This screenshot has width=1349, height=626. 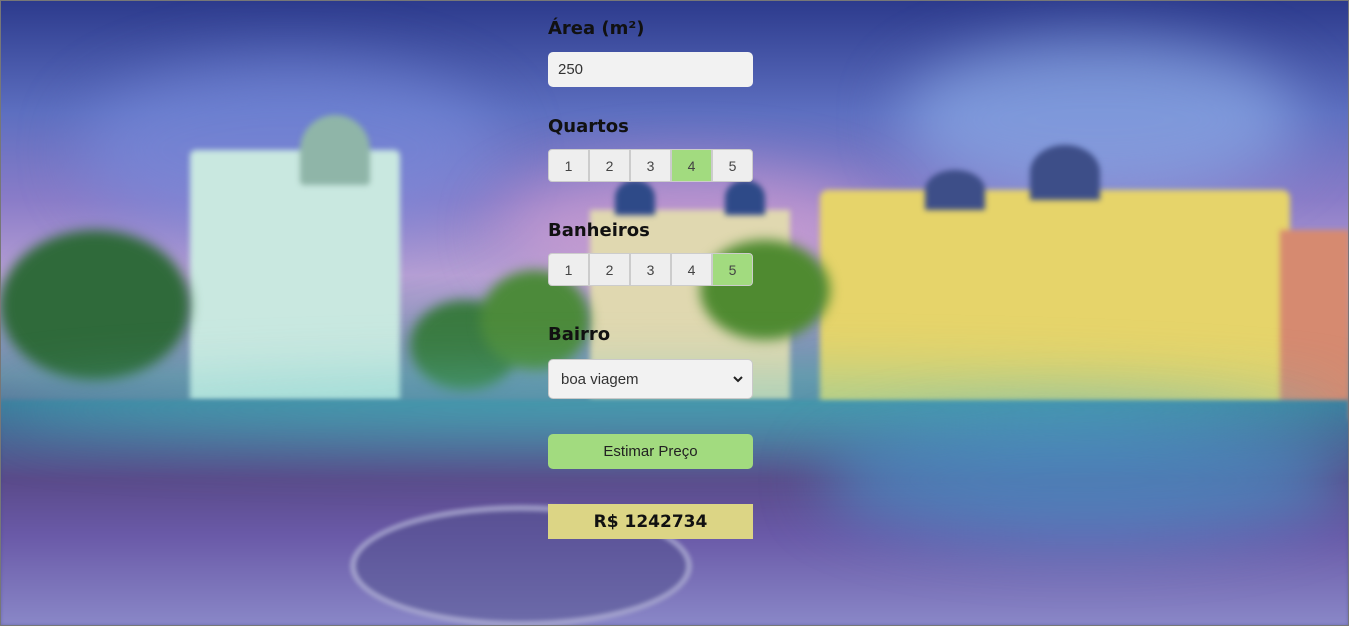 What do you see at coordinates (650, 379) in the screenshot?
I see `bairro-select: boa viagem` at bounding box center [650, 379].